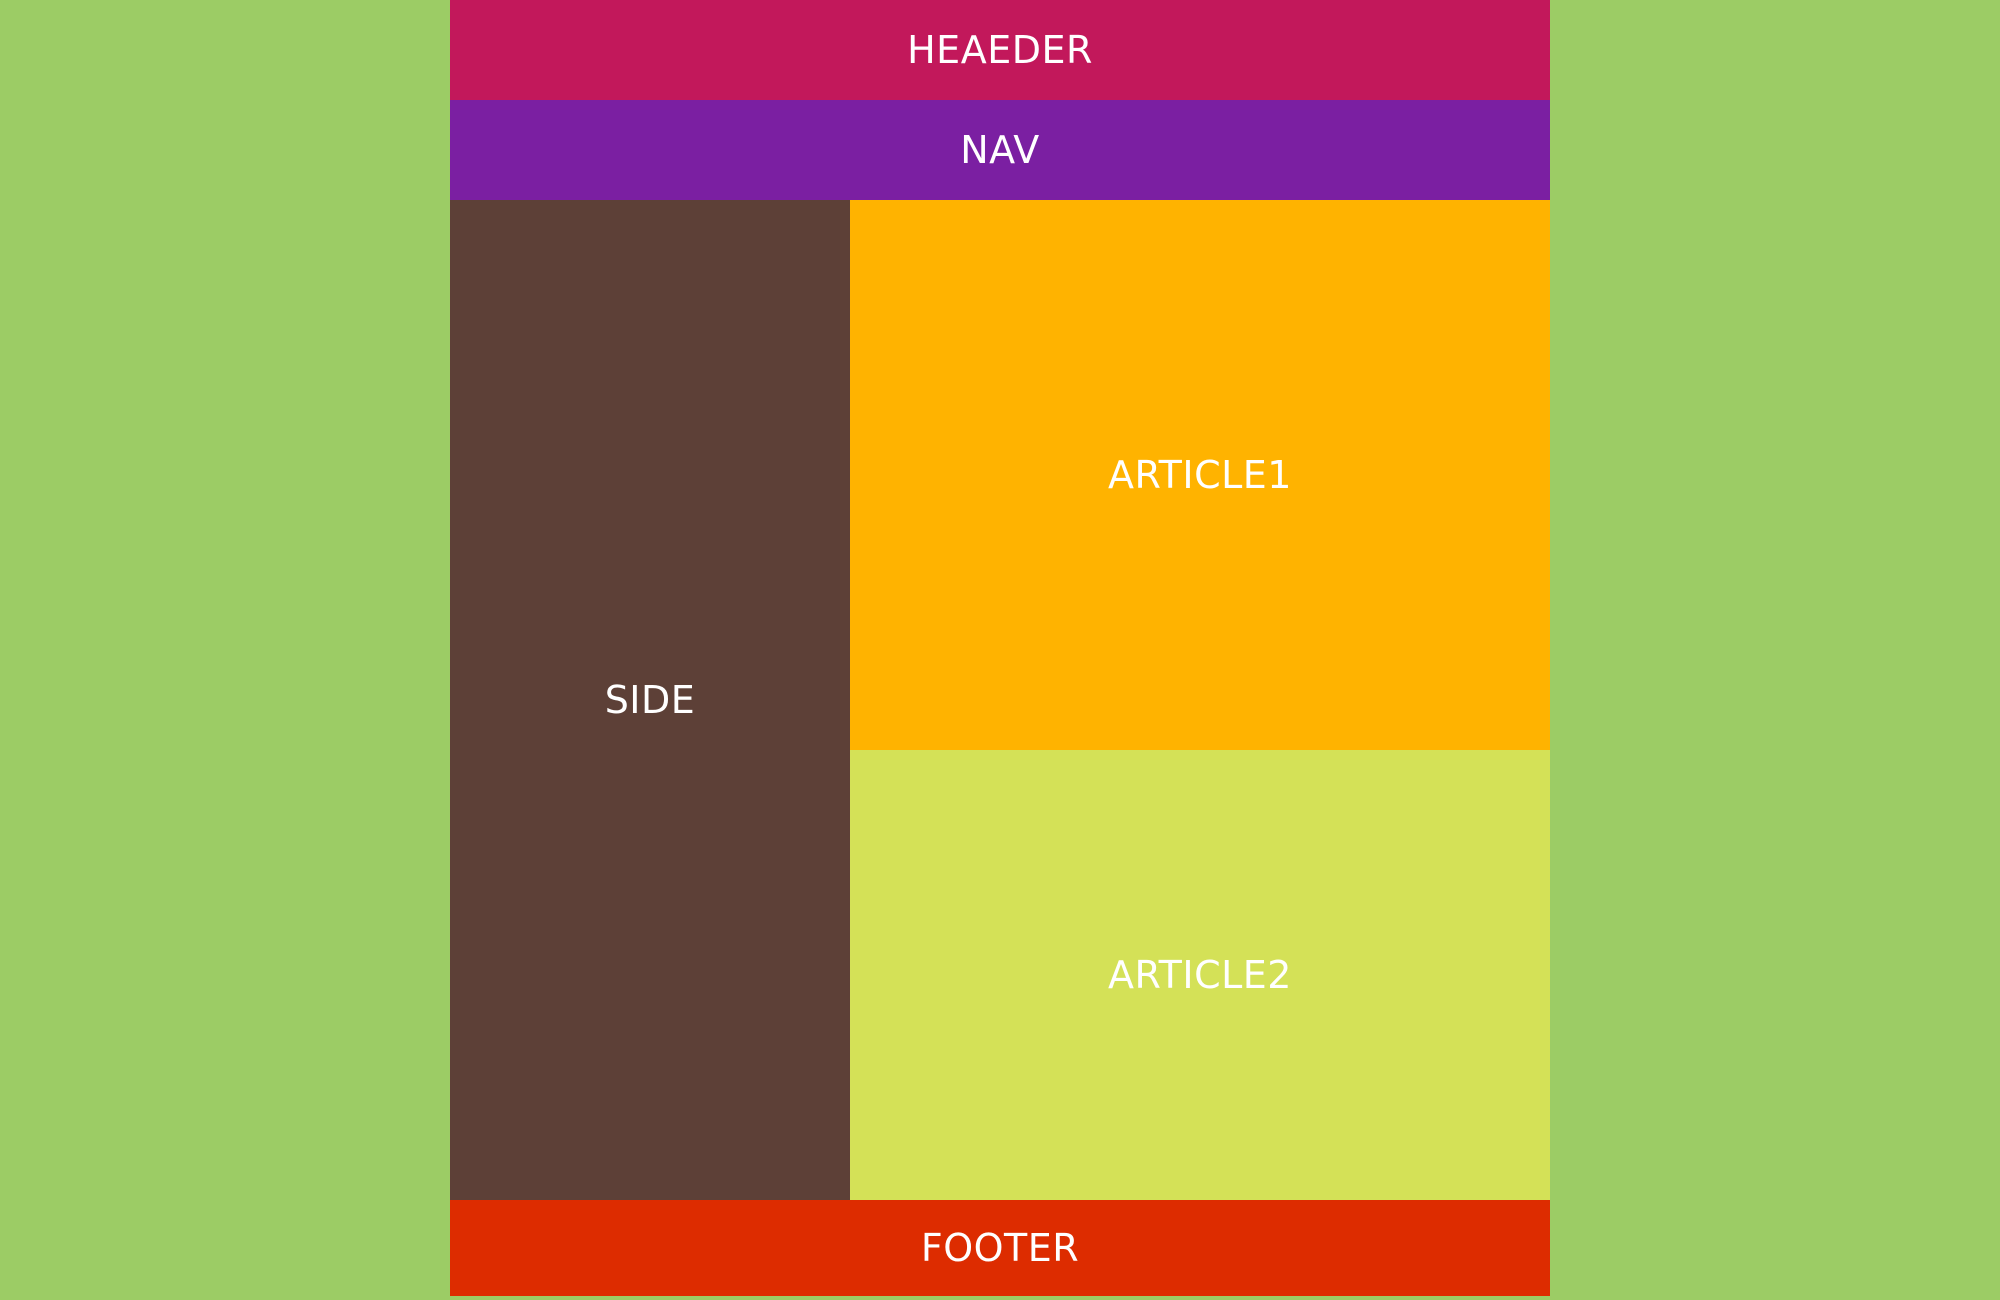 This screenshot has height=1300, width=2000. I want to click on footer-block: FOOTER, so click(1000, 1248).